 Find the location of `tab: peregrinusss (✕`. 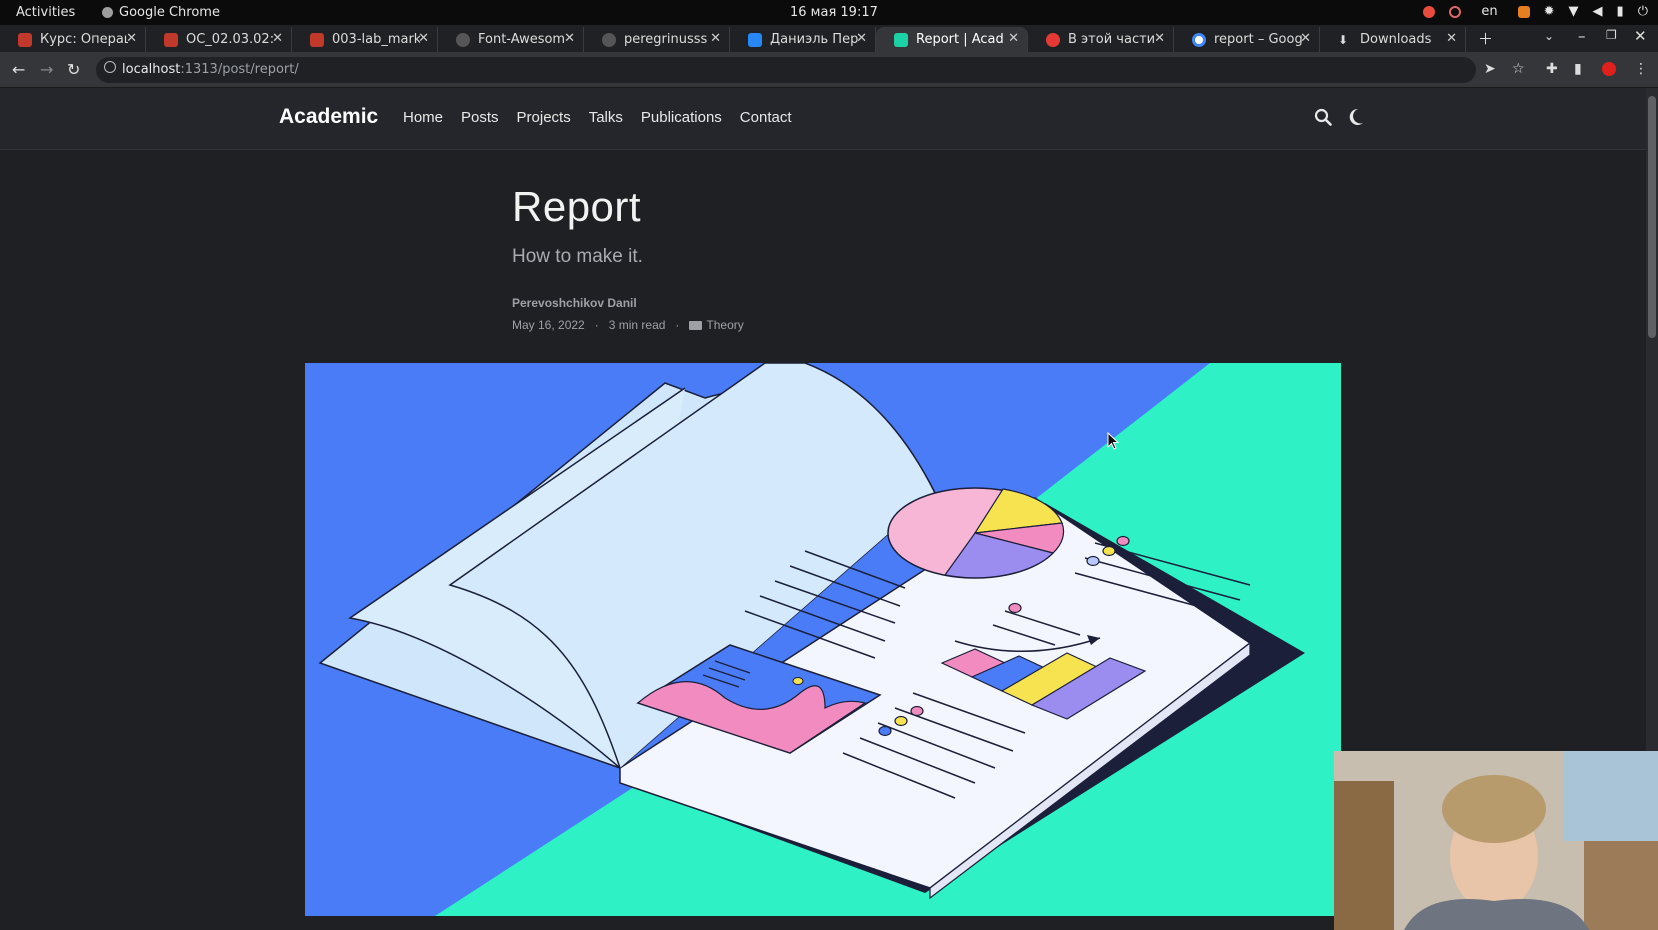

tab: peregrinusss (✕ is located at coordinates (657, 39).